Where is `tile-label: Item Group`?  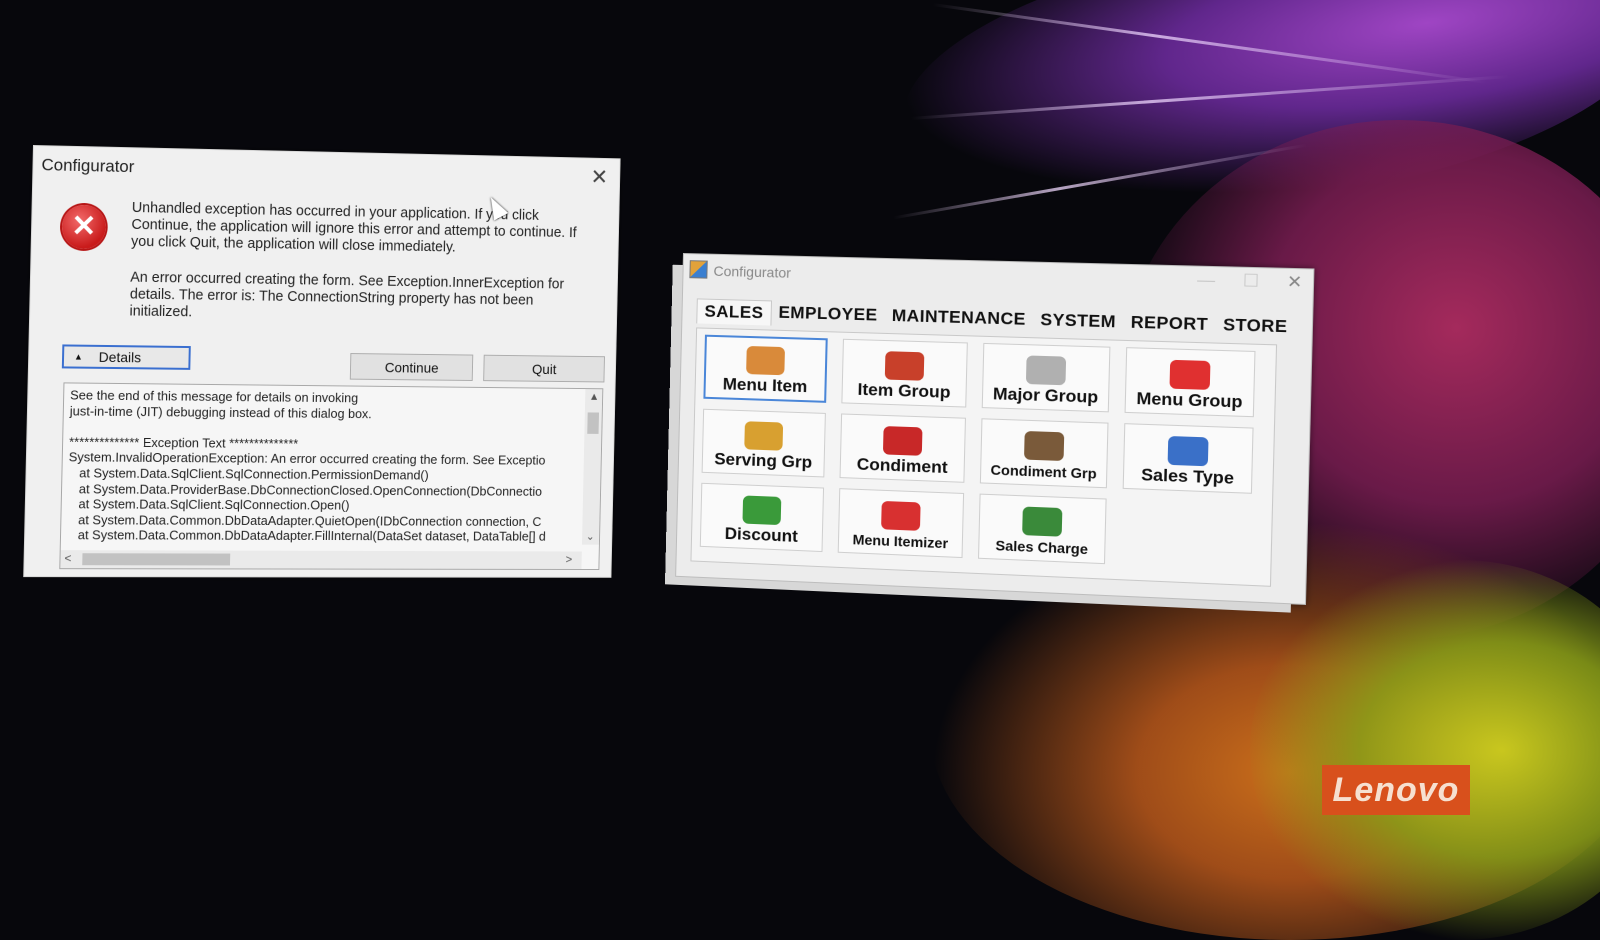
tile-label: Item Group is located at coordinates (904, 390).